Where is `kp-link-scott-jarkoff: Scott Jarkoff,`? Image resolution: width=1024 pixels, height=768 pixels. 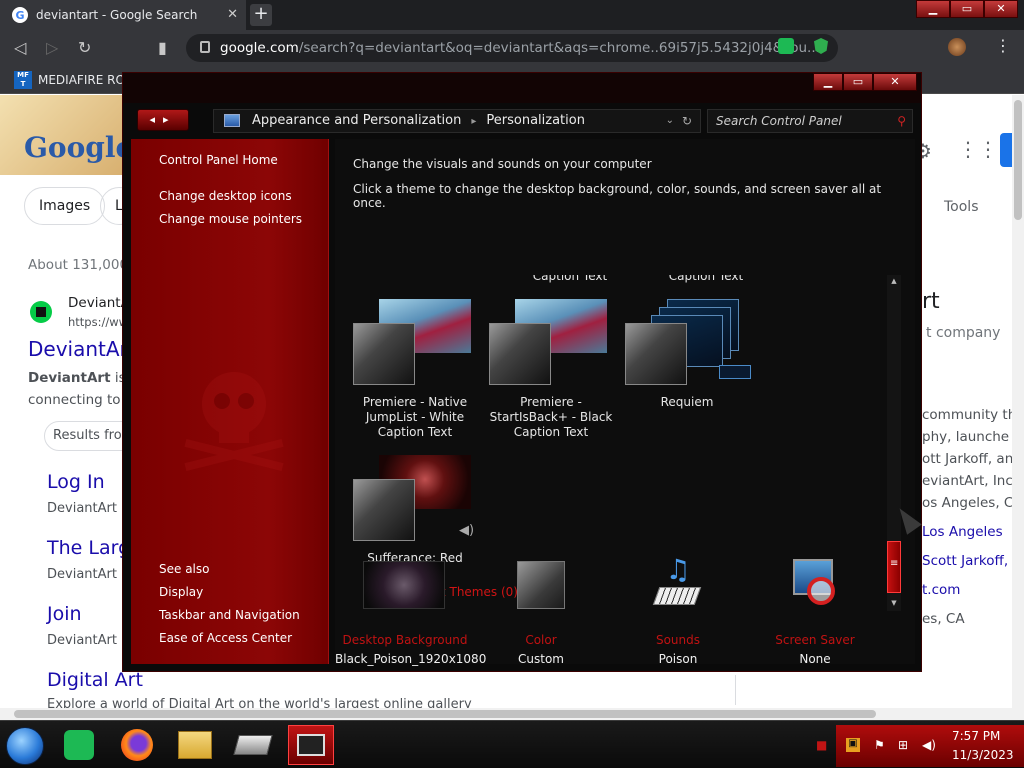 kp-link-scott-jarkoff: Scott Jarkoff, is located at coordinates (965, 561).